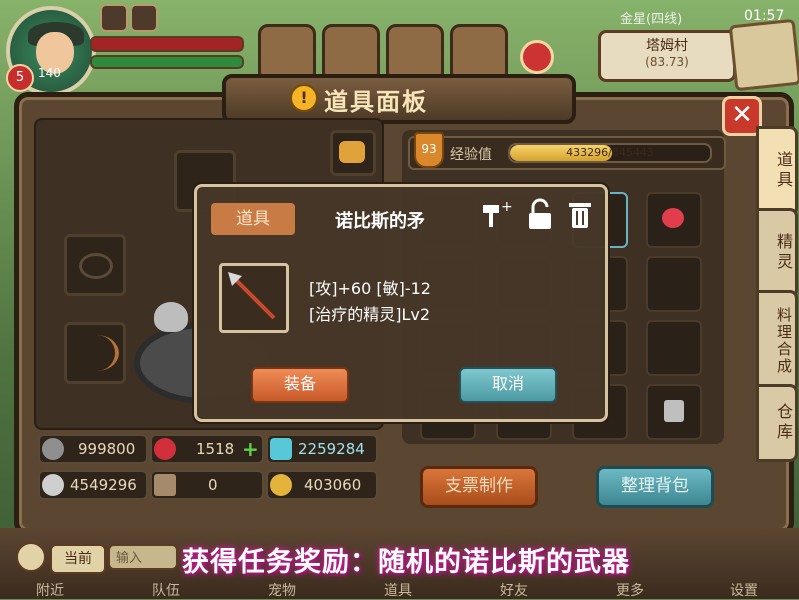  Describe the element at coordinates (514, 590) in the screenshot. I see `nav-friends: 好友` at that location.